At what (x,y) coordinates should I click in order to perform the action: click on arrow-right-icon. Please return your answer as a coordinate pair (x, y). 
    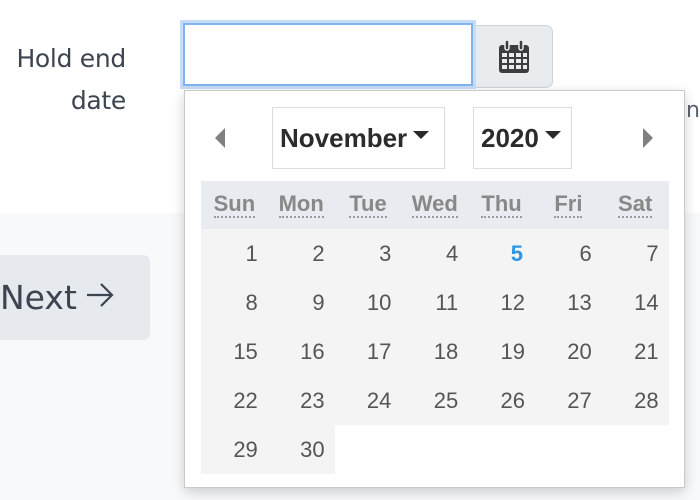
    Looking at the image, I should click on (100, 298).